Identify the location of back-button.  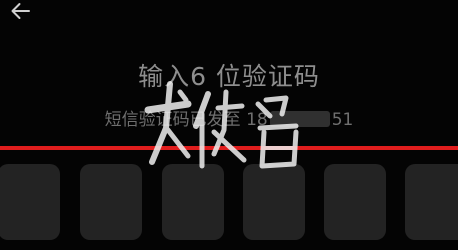
(21, 11).